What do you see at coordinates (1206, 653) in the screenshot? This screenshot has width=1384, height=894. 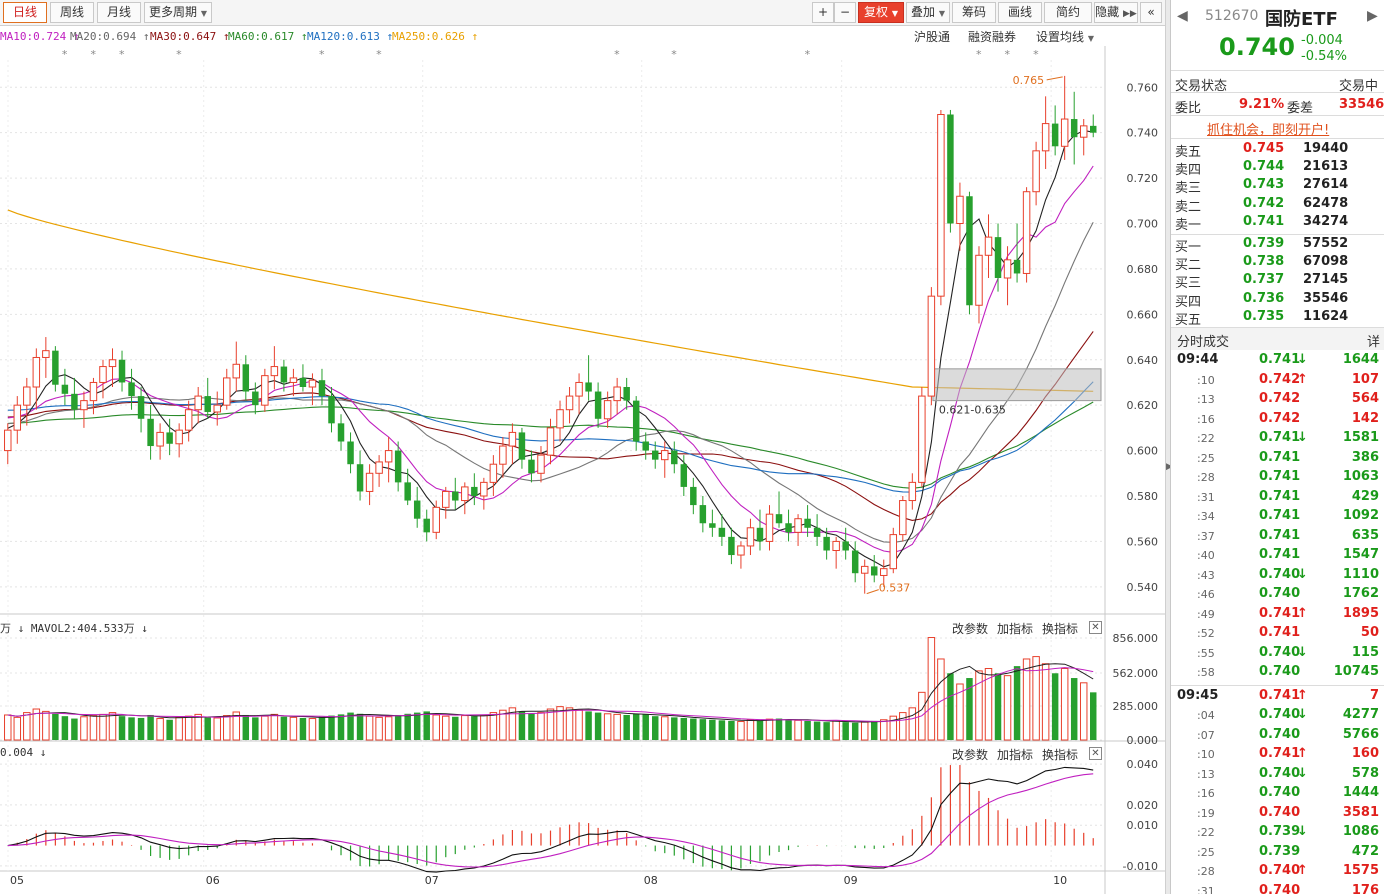 I see `tick-time: :55` at bounding box center [1206, 653].